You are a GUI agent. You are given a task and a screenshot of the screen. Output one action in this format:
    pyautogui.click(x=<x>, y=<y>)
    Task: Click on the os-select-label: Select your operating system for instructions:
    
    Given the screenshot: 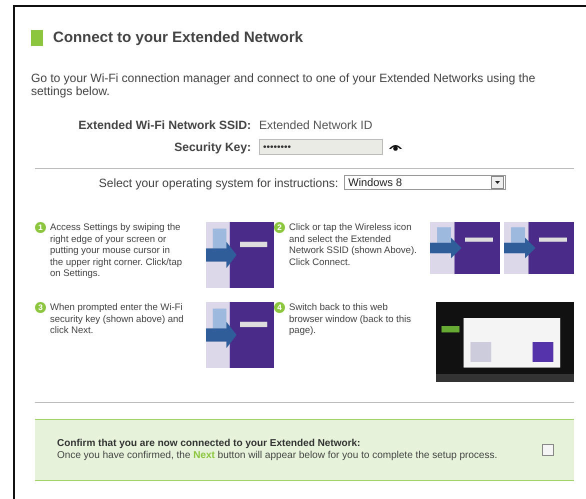 What is the action you would take?
    pyautogui.click(x=218, y=183)
    